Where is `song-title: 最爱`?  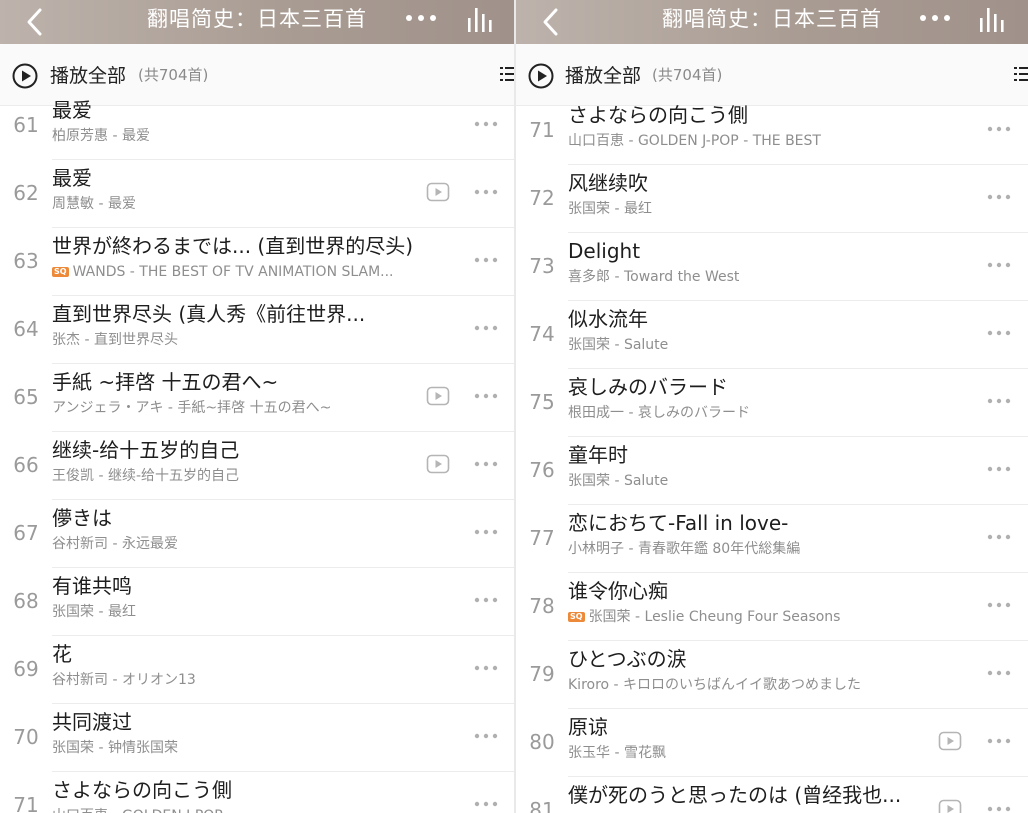
song-title: 最爱 is located at coordinates (72, 110).